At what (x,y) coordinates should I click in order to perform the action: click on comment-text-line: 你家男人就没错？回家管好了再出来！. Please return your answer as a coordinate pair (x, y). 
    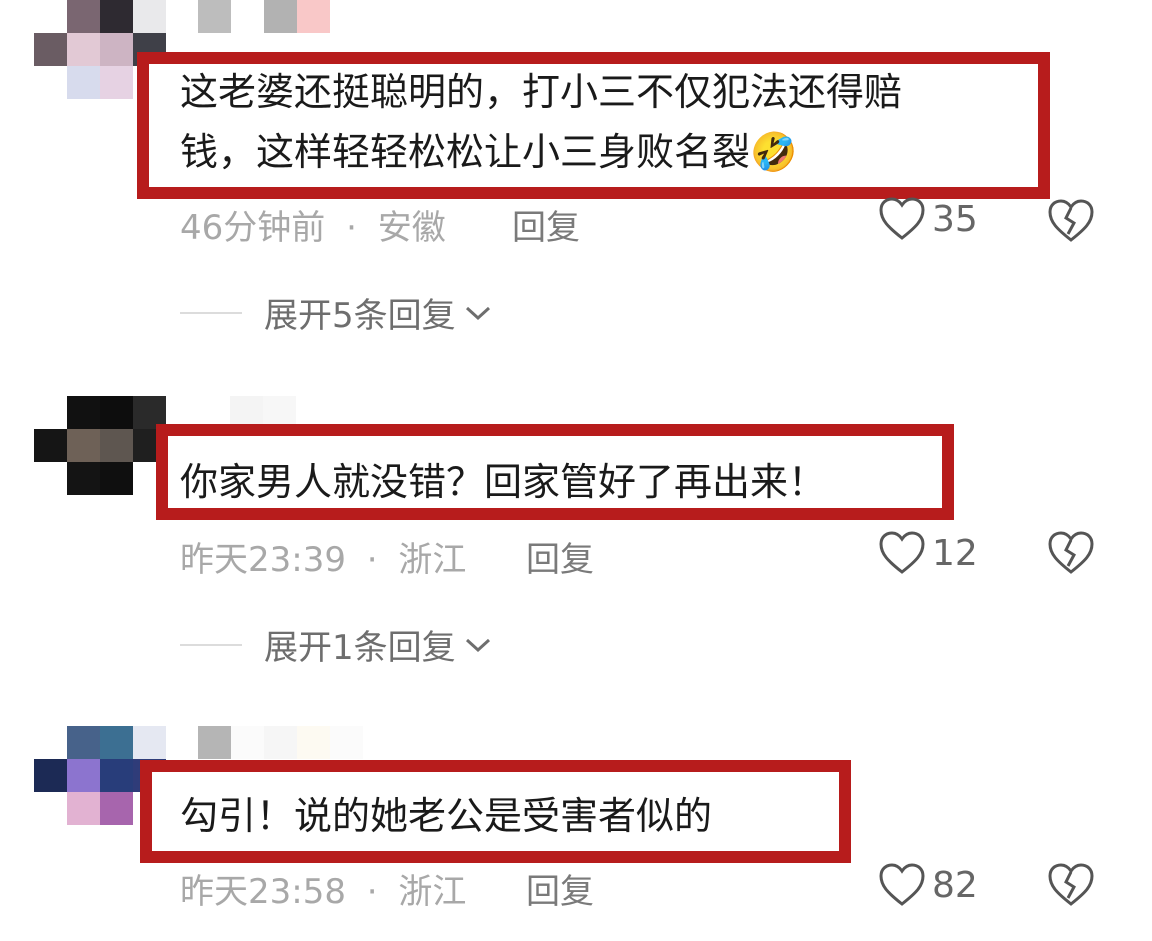
    Looking at the image, I should click on (503, 482).